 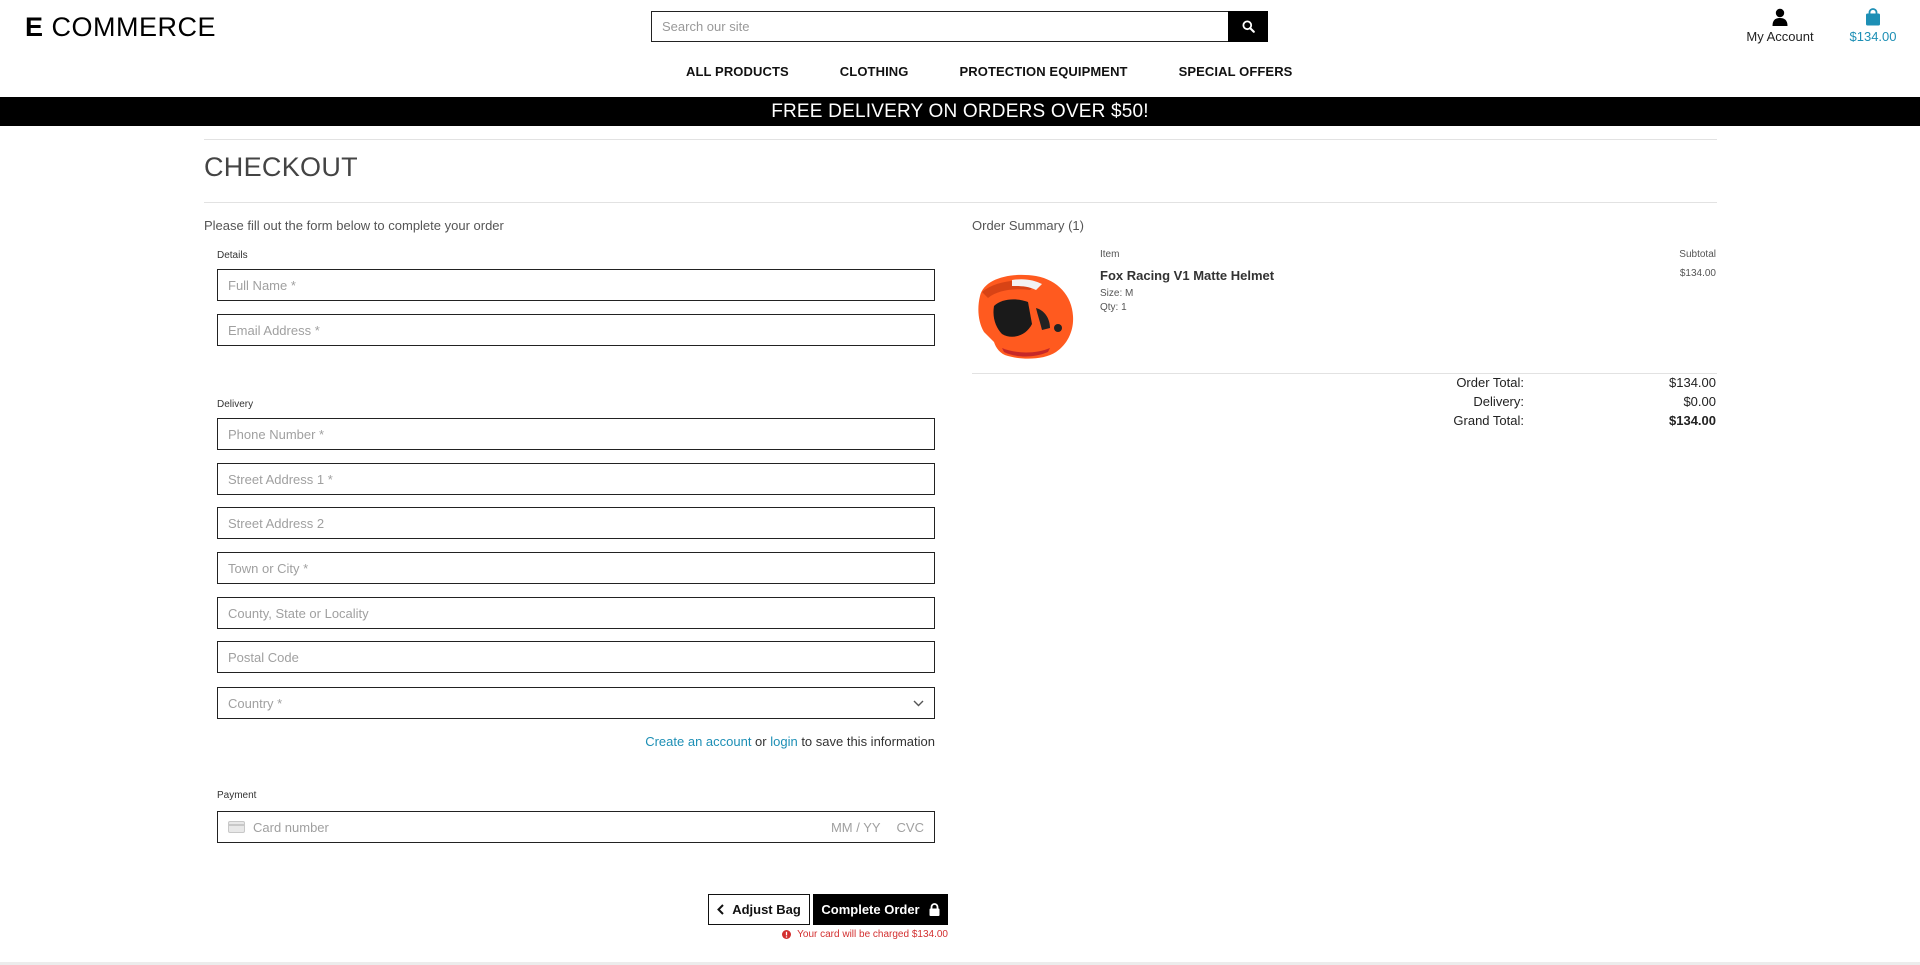 I want to click on card-number-placeholder: Card number, so click(x=291, y=827).